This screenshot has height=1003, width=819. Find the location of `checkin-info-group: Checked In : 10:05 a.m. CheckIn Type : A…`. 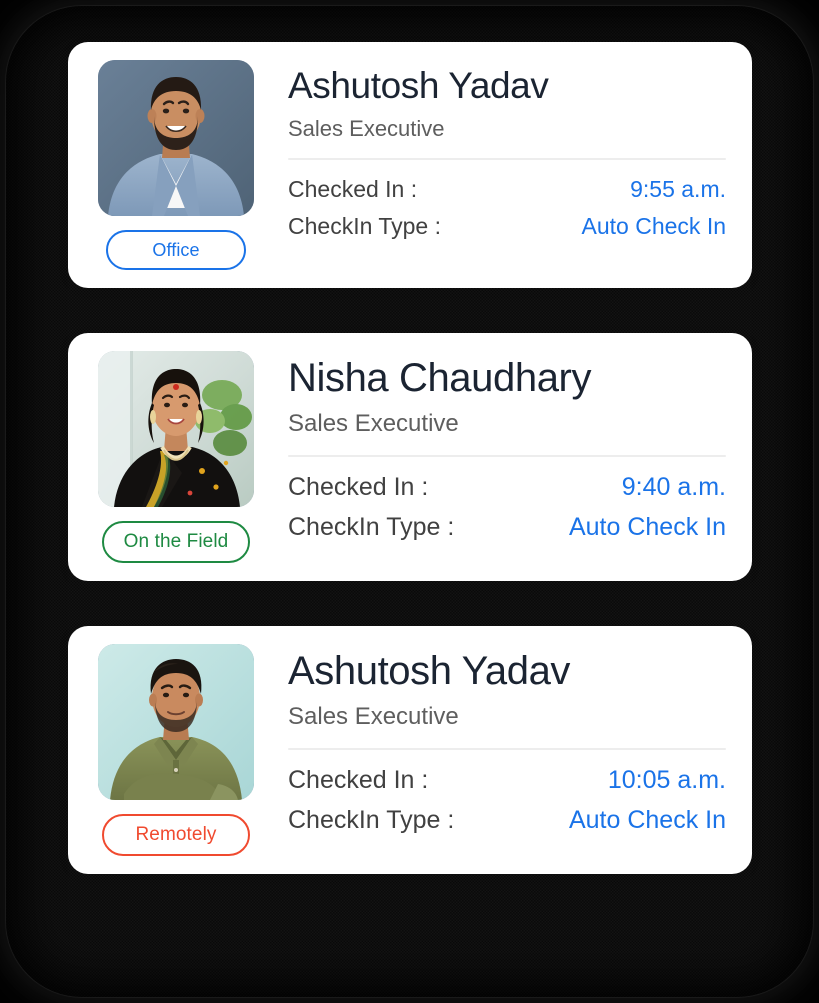

checkin-info-group: Checked In : 10:05 a.m. CheckIn Type : A… is located at coordinates (507, 801).